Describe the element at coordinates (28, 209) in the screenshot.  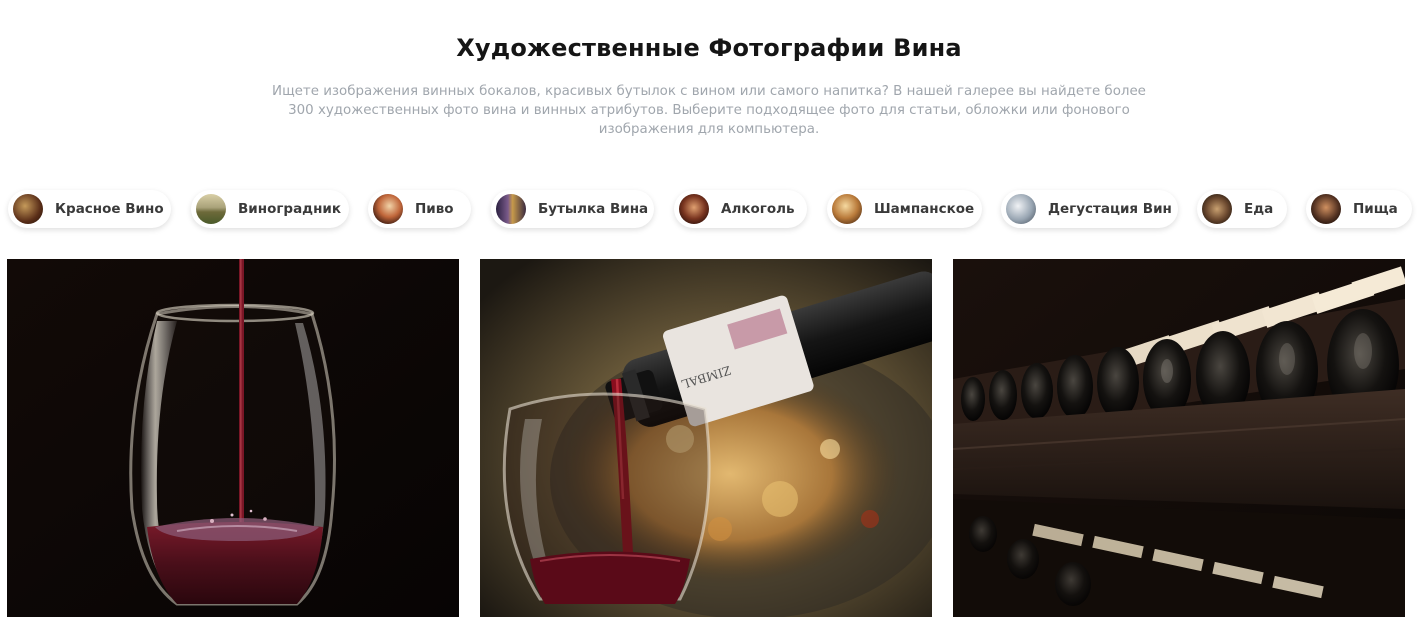
I see `red-wine-thumb-icon` at that location.